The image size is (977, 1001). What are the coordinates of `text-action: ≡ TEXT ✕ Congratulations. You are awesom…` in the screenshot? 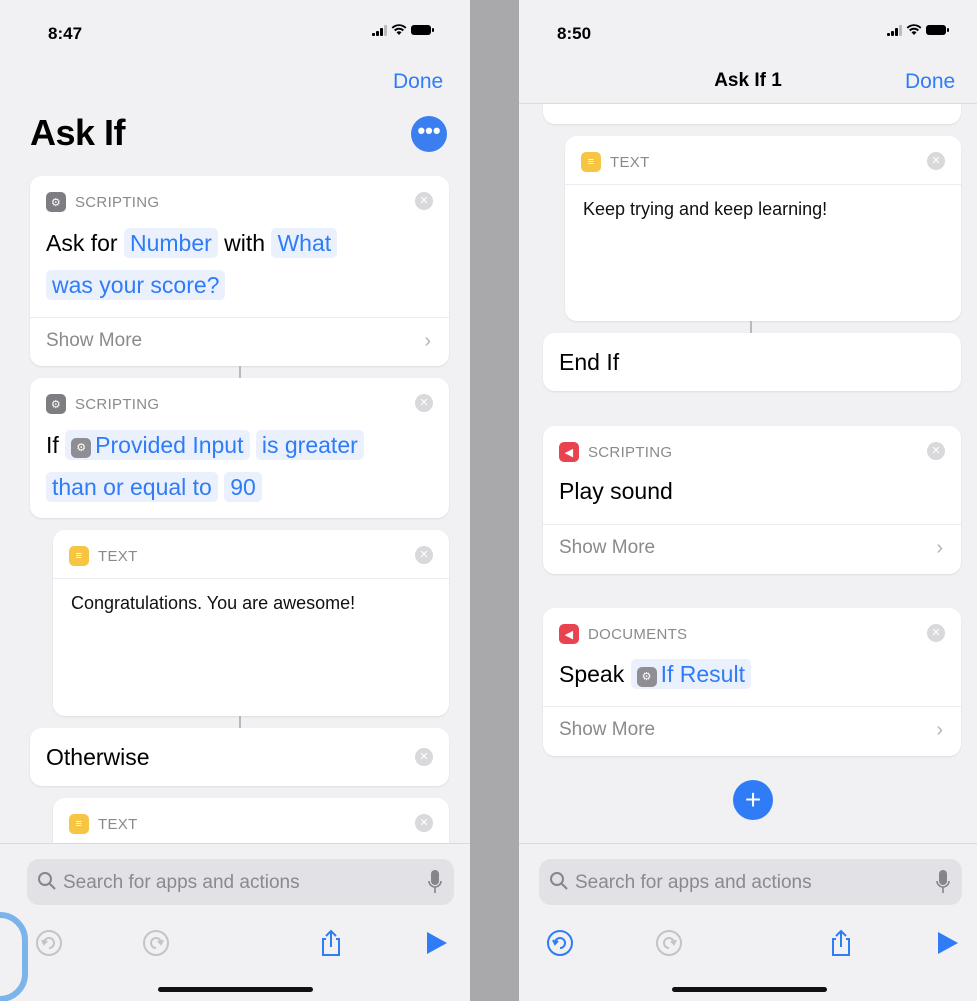 It's located at (251, 623).